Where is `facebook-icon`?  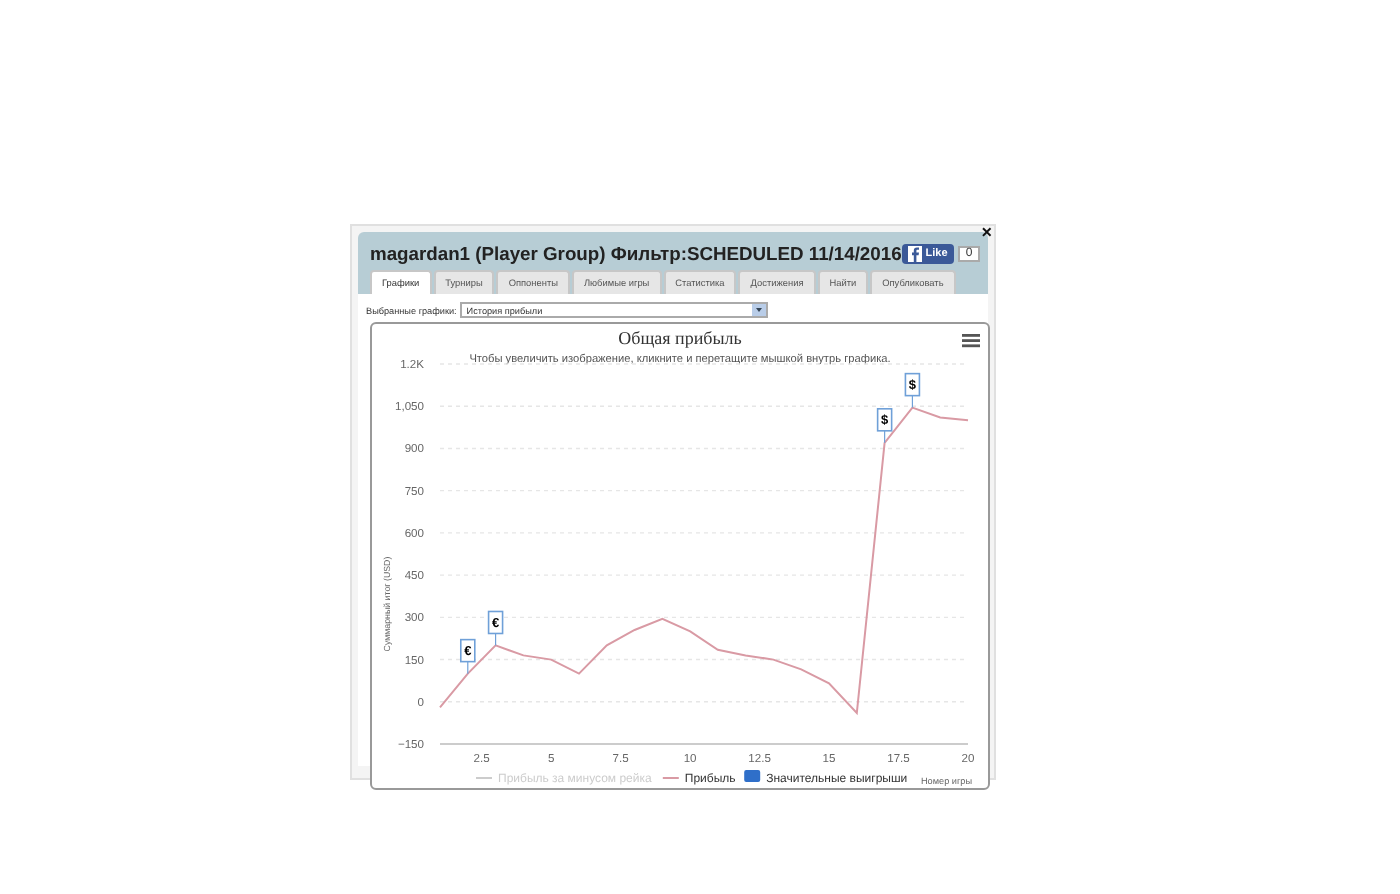 facebook-icon is located at coordinates (914, 253).